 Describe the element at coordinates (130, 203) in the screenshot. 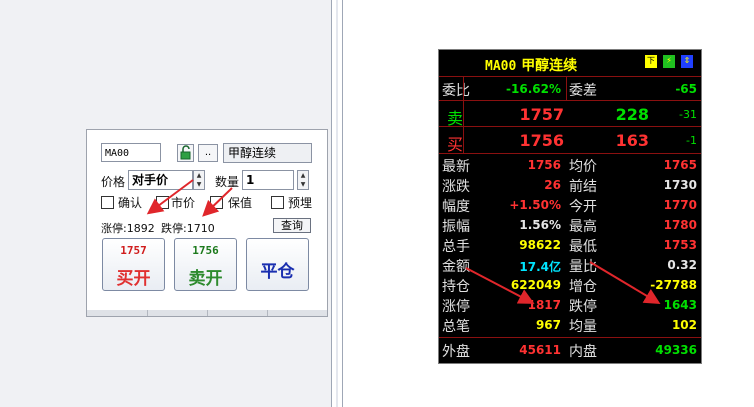

I see `confirm-label: 确认` at that location.